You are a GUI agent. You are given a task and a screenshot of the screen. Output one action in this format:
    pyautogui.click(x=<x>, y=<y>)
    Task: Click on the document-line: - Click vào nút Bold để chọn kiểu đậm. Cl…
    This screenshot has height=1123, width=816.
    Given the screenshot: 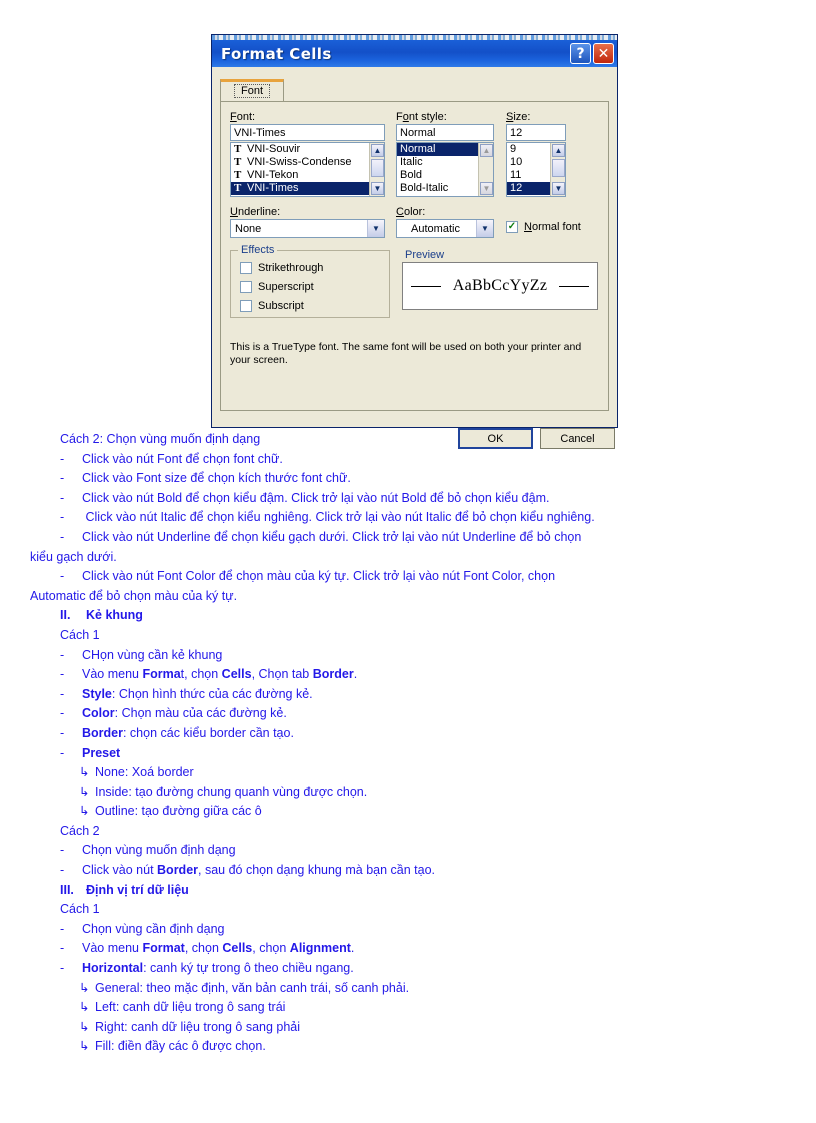 What is the action you would take?
    pyautogui.click(x=408, y=499)
    